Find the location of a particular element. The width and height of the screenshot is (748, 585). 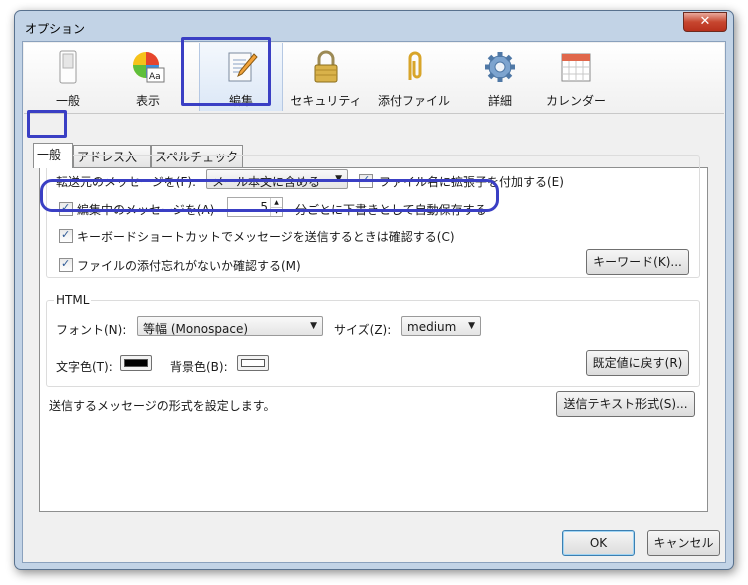

lock-icon is located at coordinates (326, 66).